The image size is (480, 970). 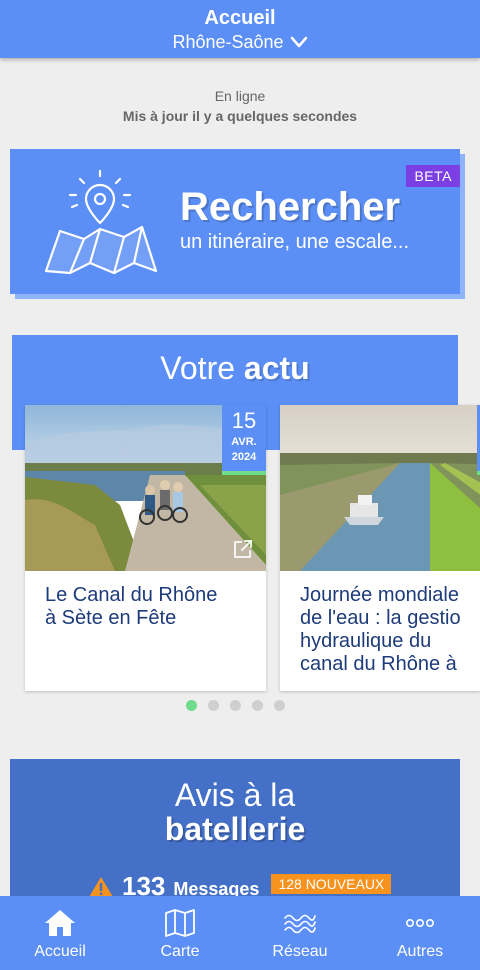 What do you see at coordinates (131, 606) in the screenshot?
I see `news-headline: Le Canal du Rhône à Sète en Fête` at bounding box center [131, 606].